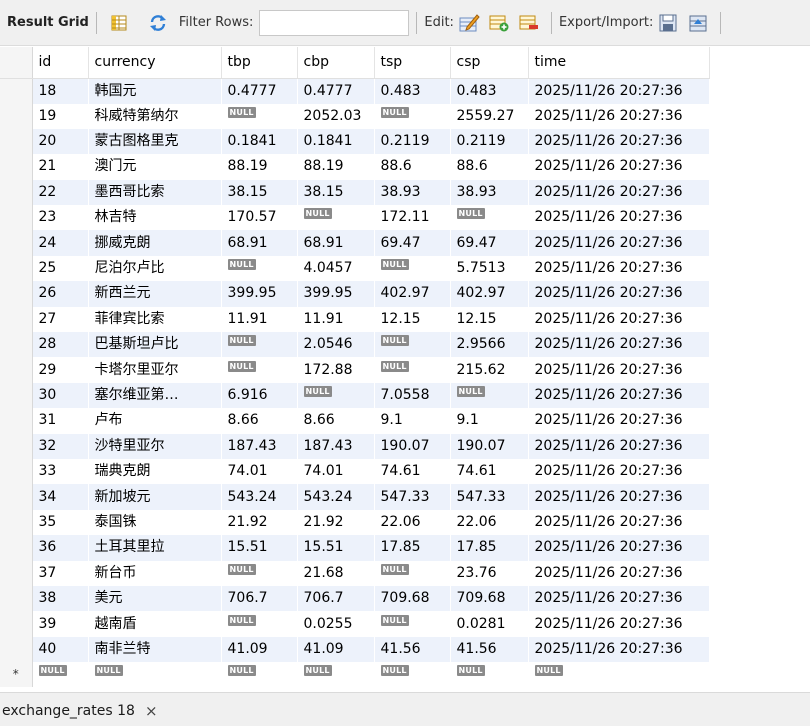 The height and width of the screenshot is (726, 810). Describe the element at coordinates (60, 91) in the screenshot. I see `table-cell-id: 18` at that location.